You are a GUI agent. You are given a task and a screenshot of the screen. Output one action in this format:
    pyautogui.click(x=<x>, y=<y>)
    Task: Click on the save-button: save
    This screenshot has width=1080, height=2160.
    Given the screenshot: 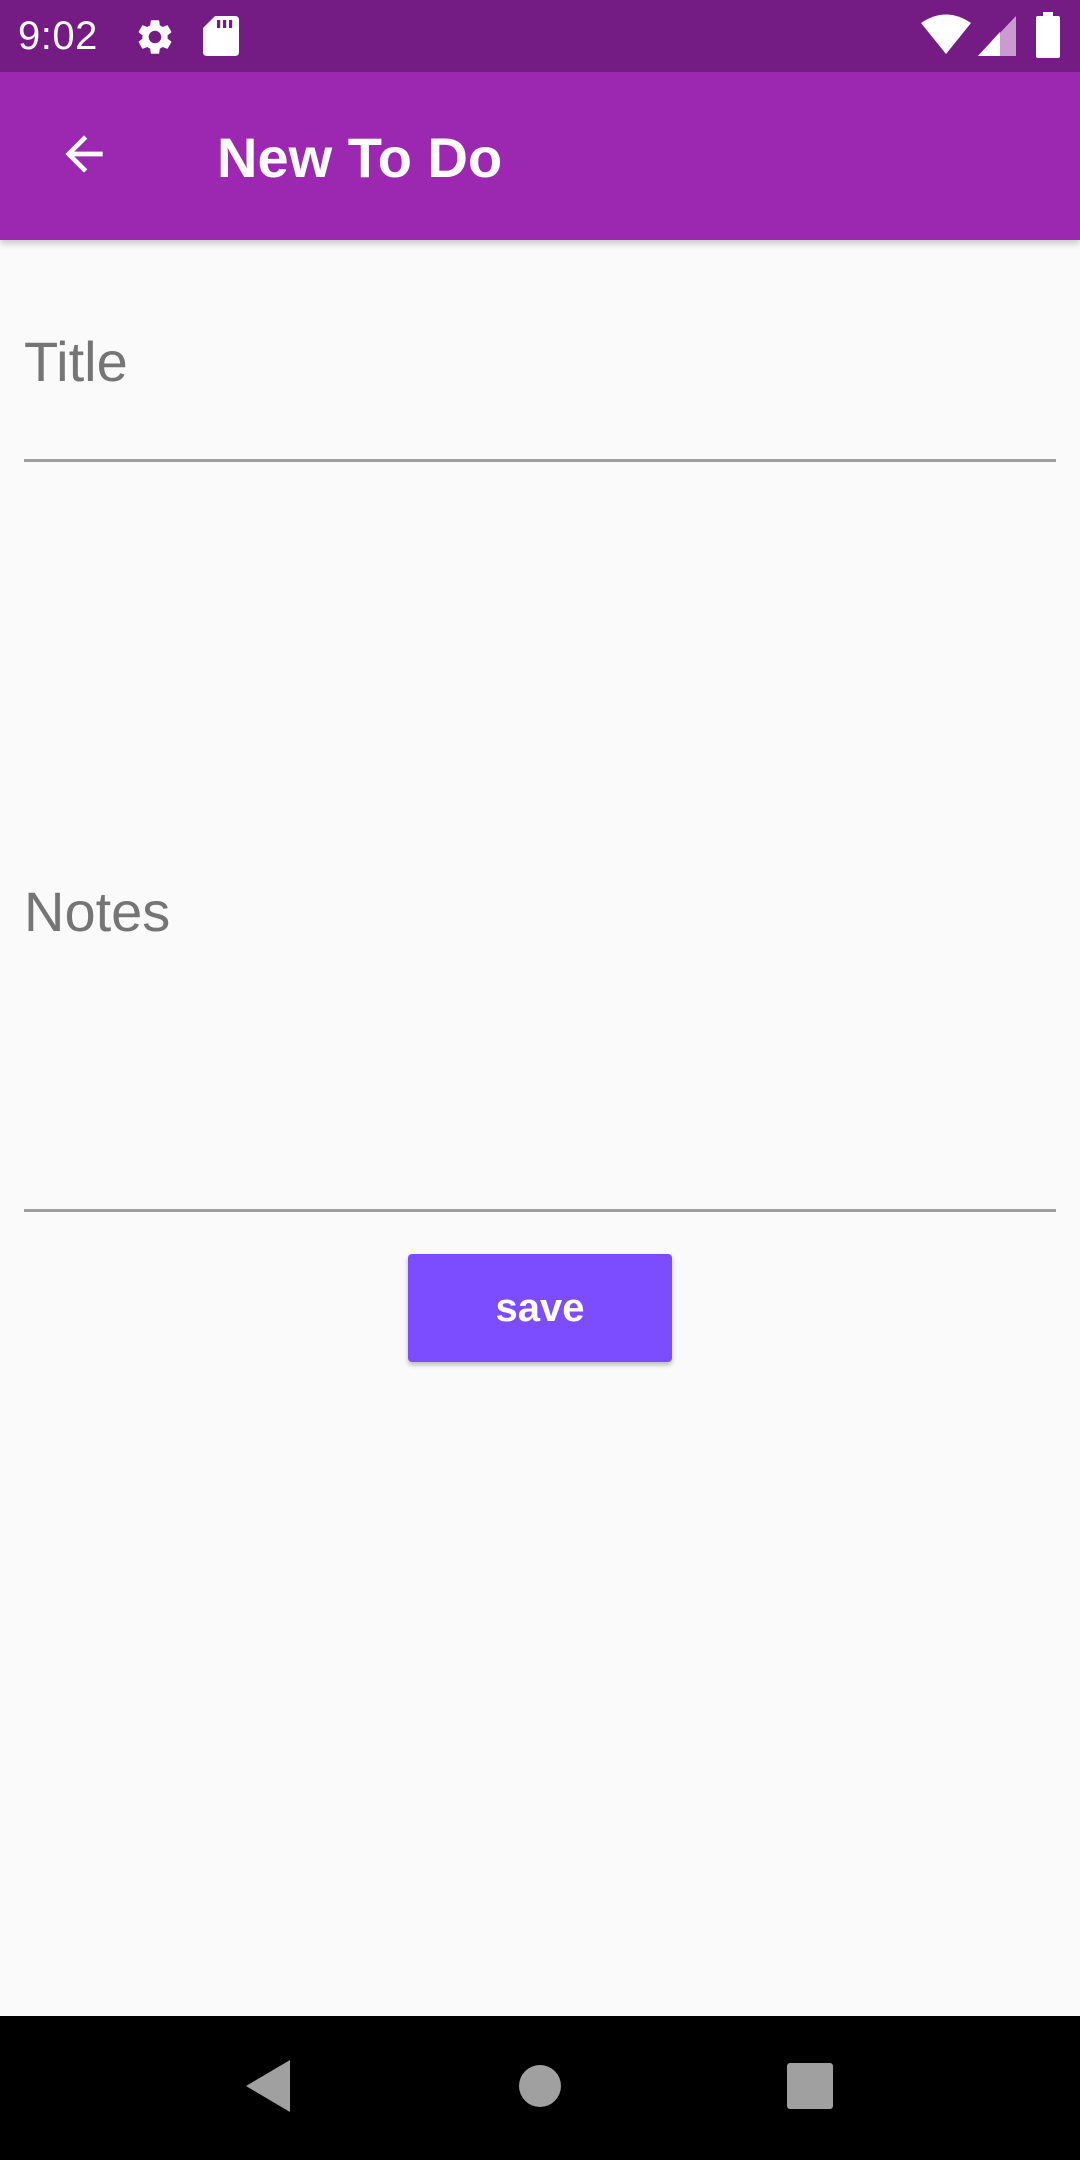 What is the action you would take?
    pyautogui.click(x=540, y=1308)
    